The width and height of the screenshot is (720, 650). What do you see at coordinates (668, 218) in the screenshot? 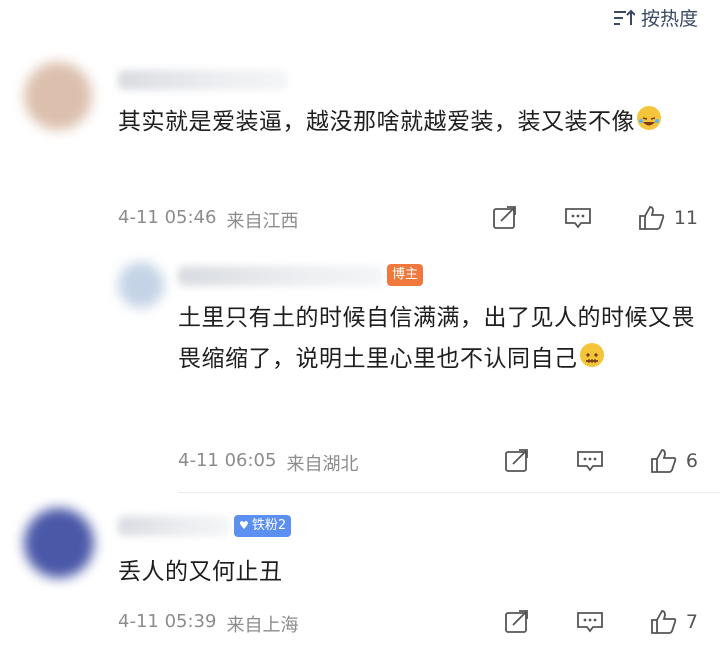
I see `like-button: 11` at bounding box center [668, 218].